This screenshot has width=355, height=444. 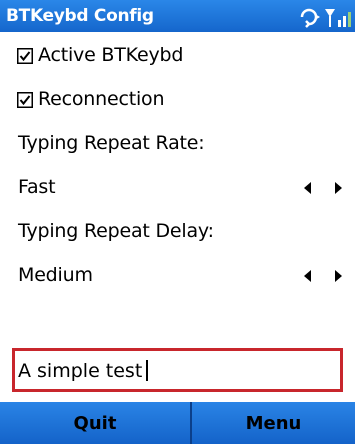 I want to click on repeat-delay-selector: Medium, so click(x=177, y=276).